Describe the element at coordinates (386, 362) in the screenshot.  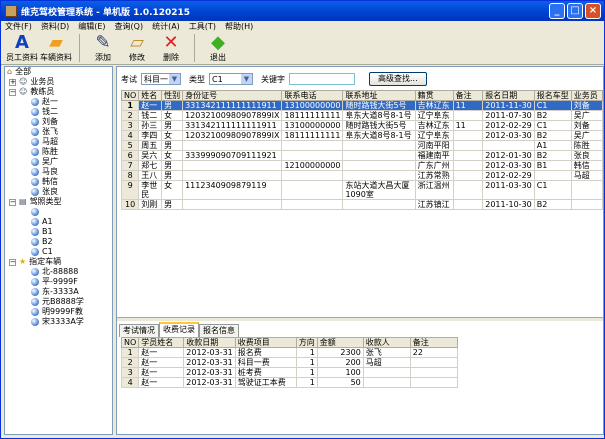
I see `table-cell: 马超` at that location.